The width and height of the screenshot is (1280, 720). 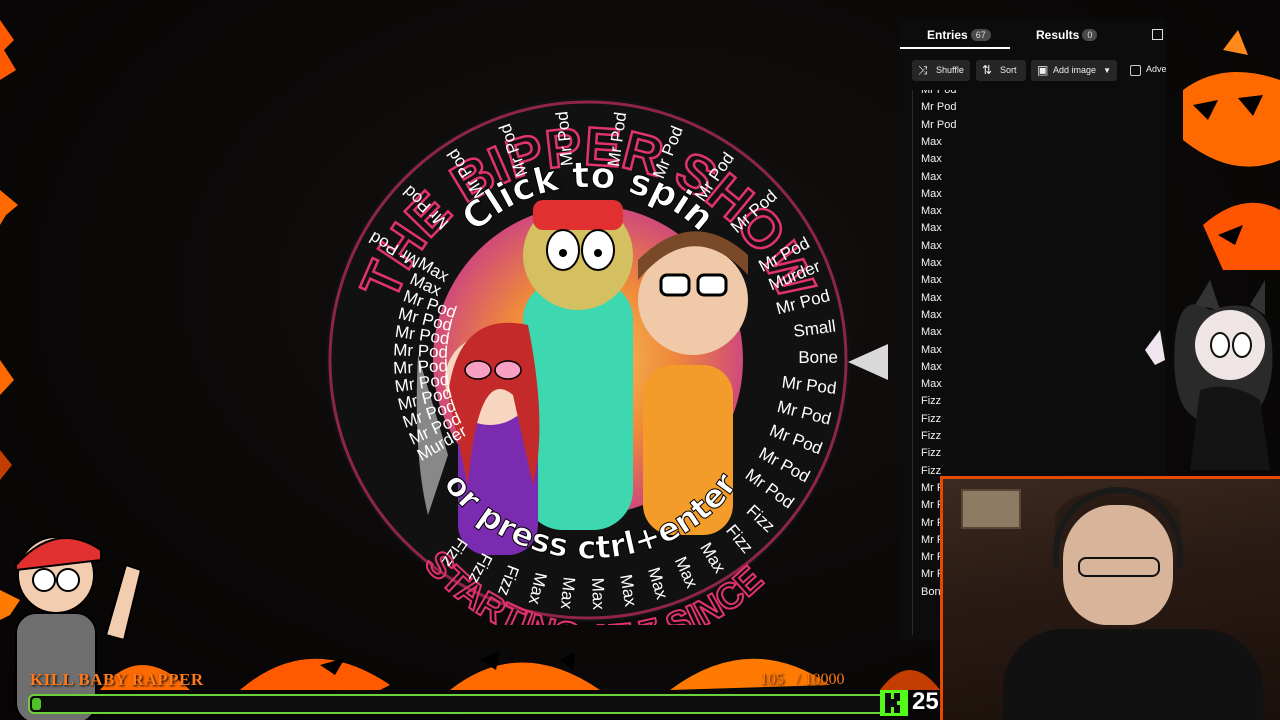 I want to click on shuffle-button: ⤨ Shuffle, so click(x=941, y=70).